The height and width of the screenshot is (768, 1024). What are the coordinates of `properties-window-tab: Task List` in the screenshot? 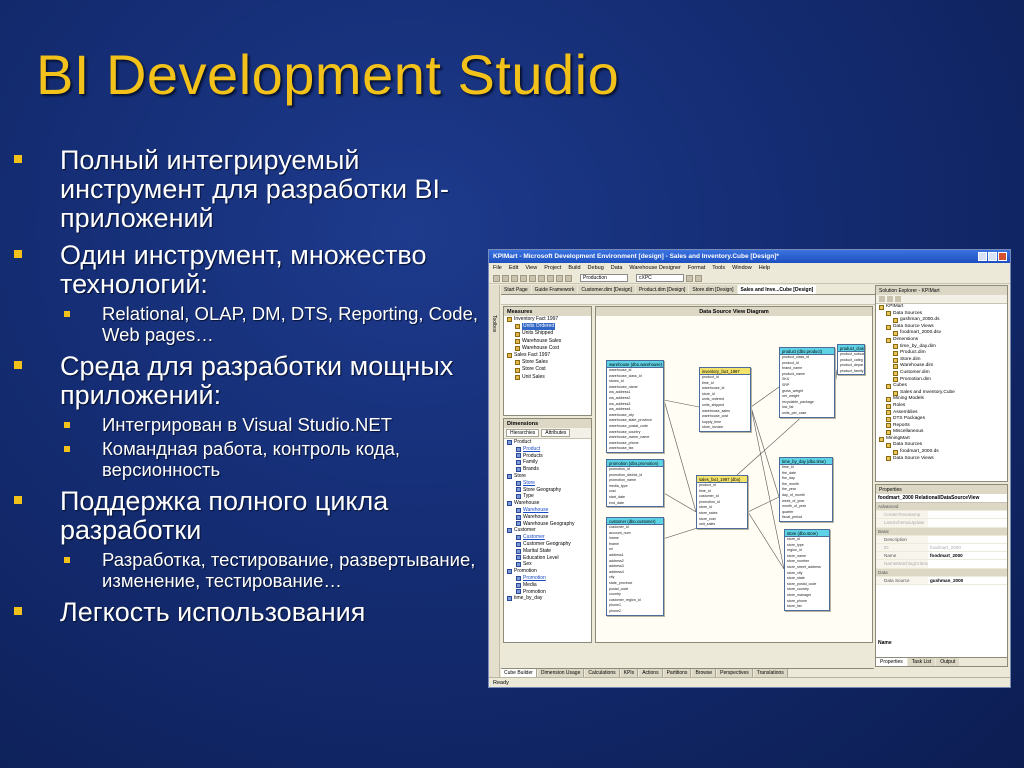 It's located at (921, 662).